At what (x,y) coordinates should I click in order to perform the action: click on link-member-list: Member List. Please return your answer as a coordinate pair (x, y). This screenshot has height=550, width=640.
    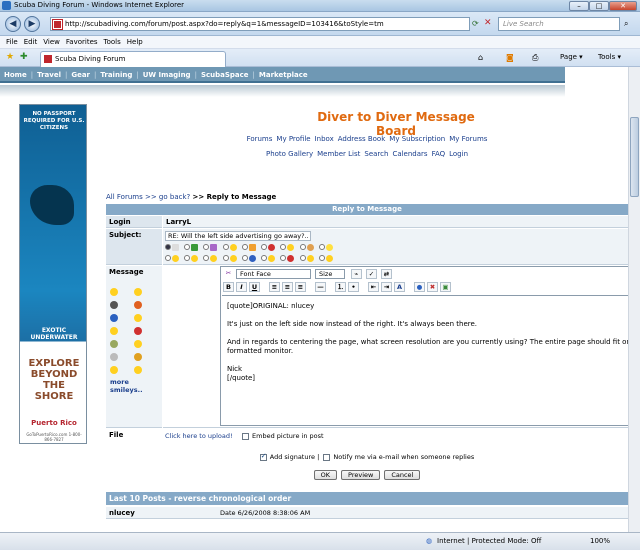
    Looking at the image, I should click on (338, 154).